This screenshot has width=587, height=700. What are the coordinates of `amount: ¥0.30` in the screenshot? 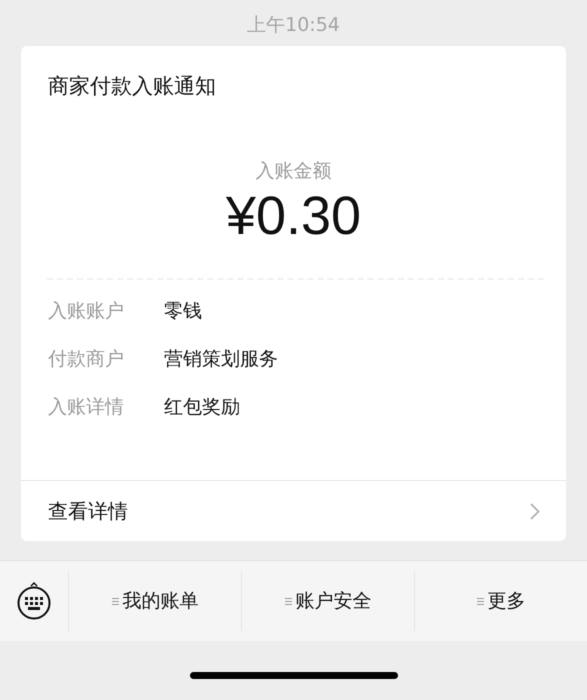 It's located at (294, 216).